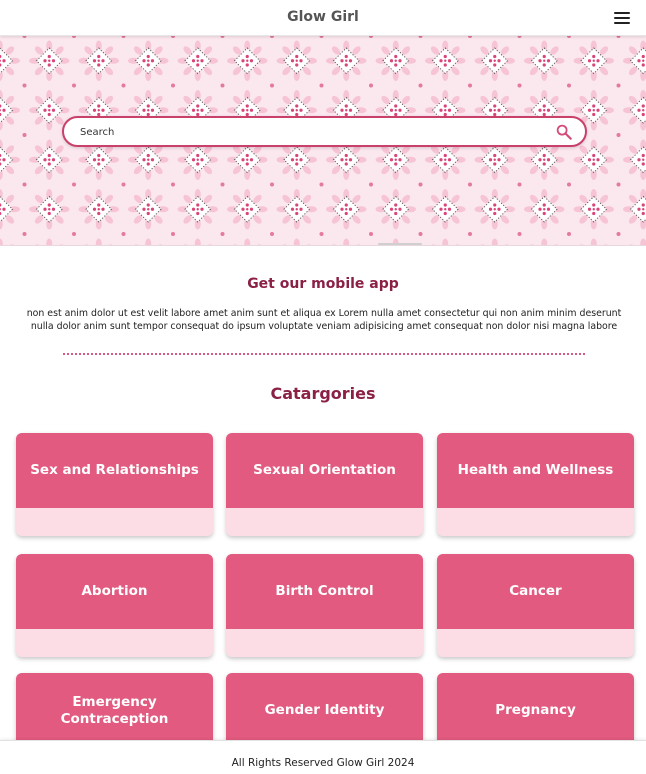 This screenshot has height=774, width=646. I want to click on search-input, so click(300, 132).